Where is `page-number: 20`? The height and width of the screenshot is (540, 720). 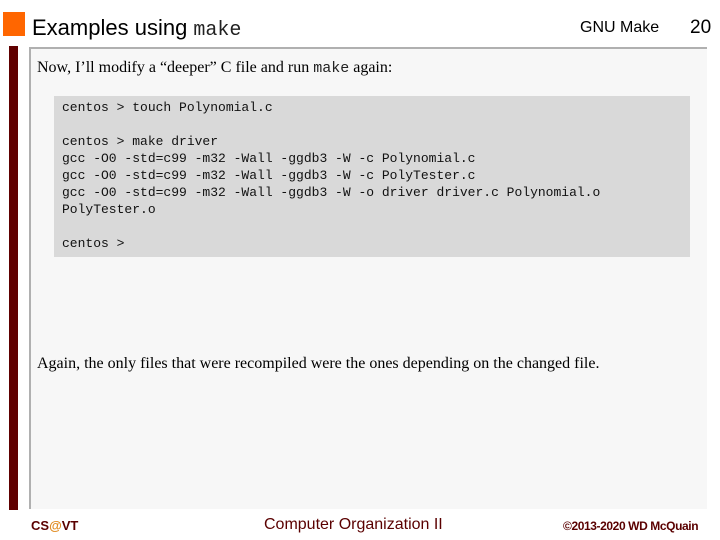
page-number: 20 is located at coordinates (701, 27).